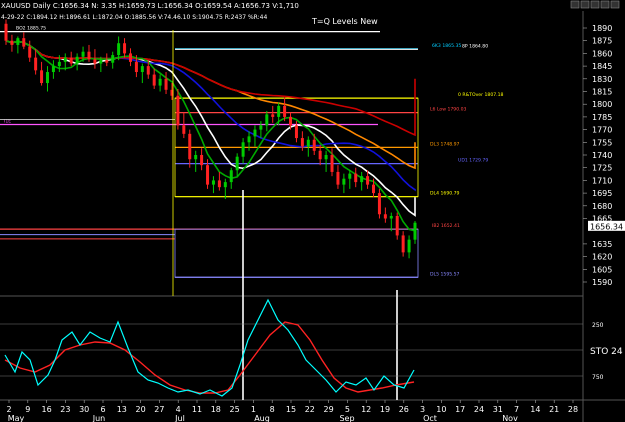 This screenshot has width=625, height=422. Describe the element at coordinates (598, 377) in the screenshot. I see `stoch-level-label: 750` at that location.